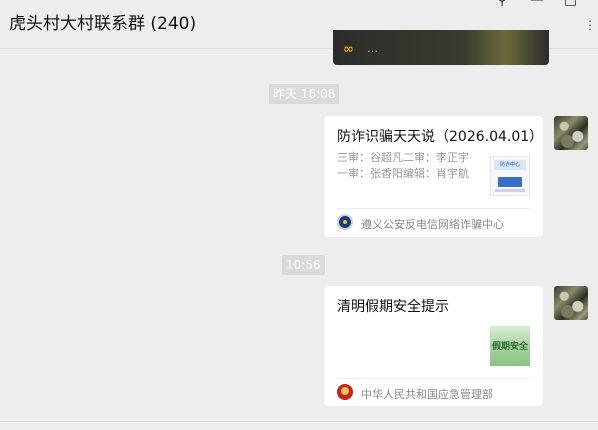 The width and height of the screenshot is (598, 430). What do you see at coordinates (427, 394) in the screenshot?
I see `article-source: 中华人民共和国应急管理部` at bounding box center [427, 394].